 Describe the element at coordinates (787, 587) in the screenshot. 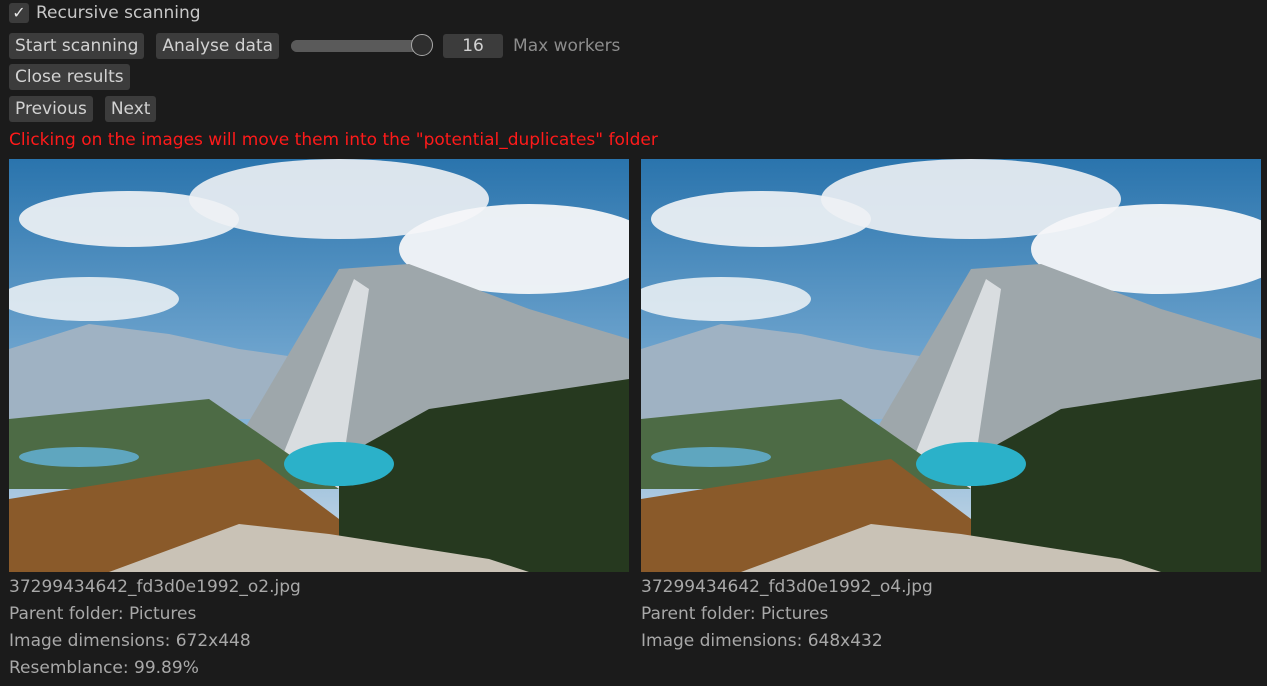

I see `right-filename: 37299434642_fd3d0e1992_o4.jpg` at that location.